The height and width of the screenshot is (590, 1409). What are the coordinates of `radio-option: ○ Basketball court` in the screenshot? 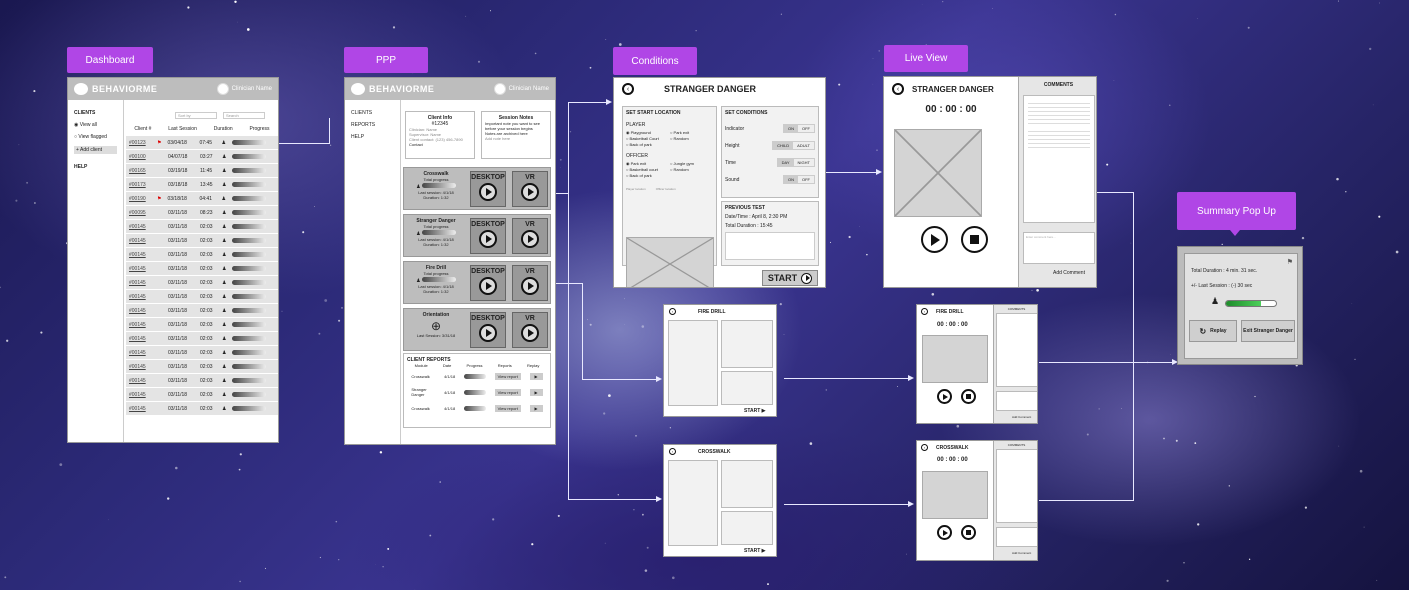 It's located at (647, 169).